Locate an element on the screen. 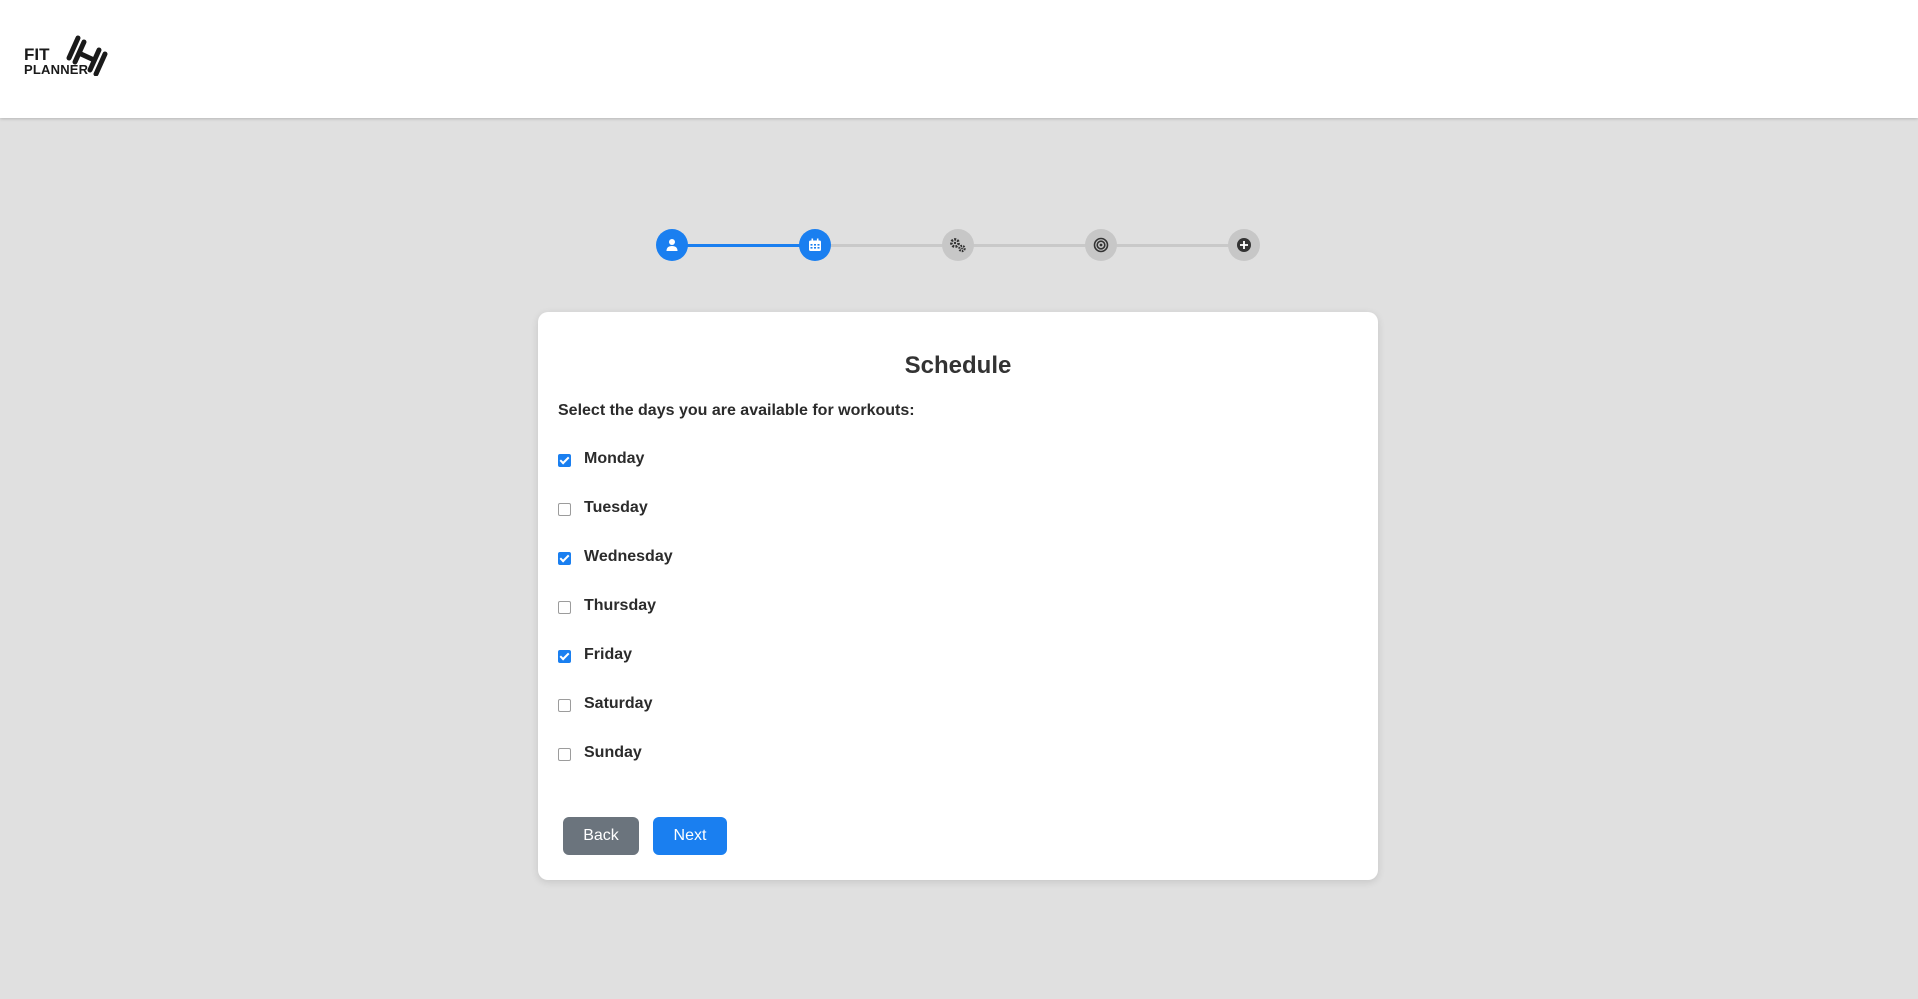 The image size is (1918, 999). day-option-thursday: Thursday is located at coordinates (615, 619).